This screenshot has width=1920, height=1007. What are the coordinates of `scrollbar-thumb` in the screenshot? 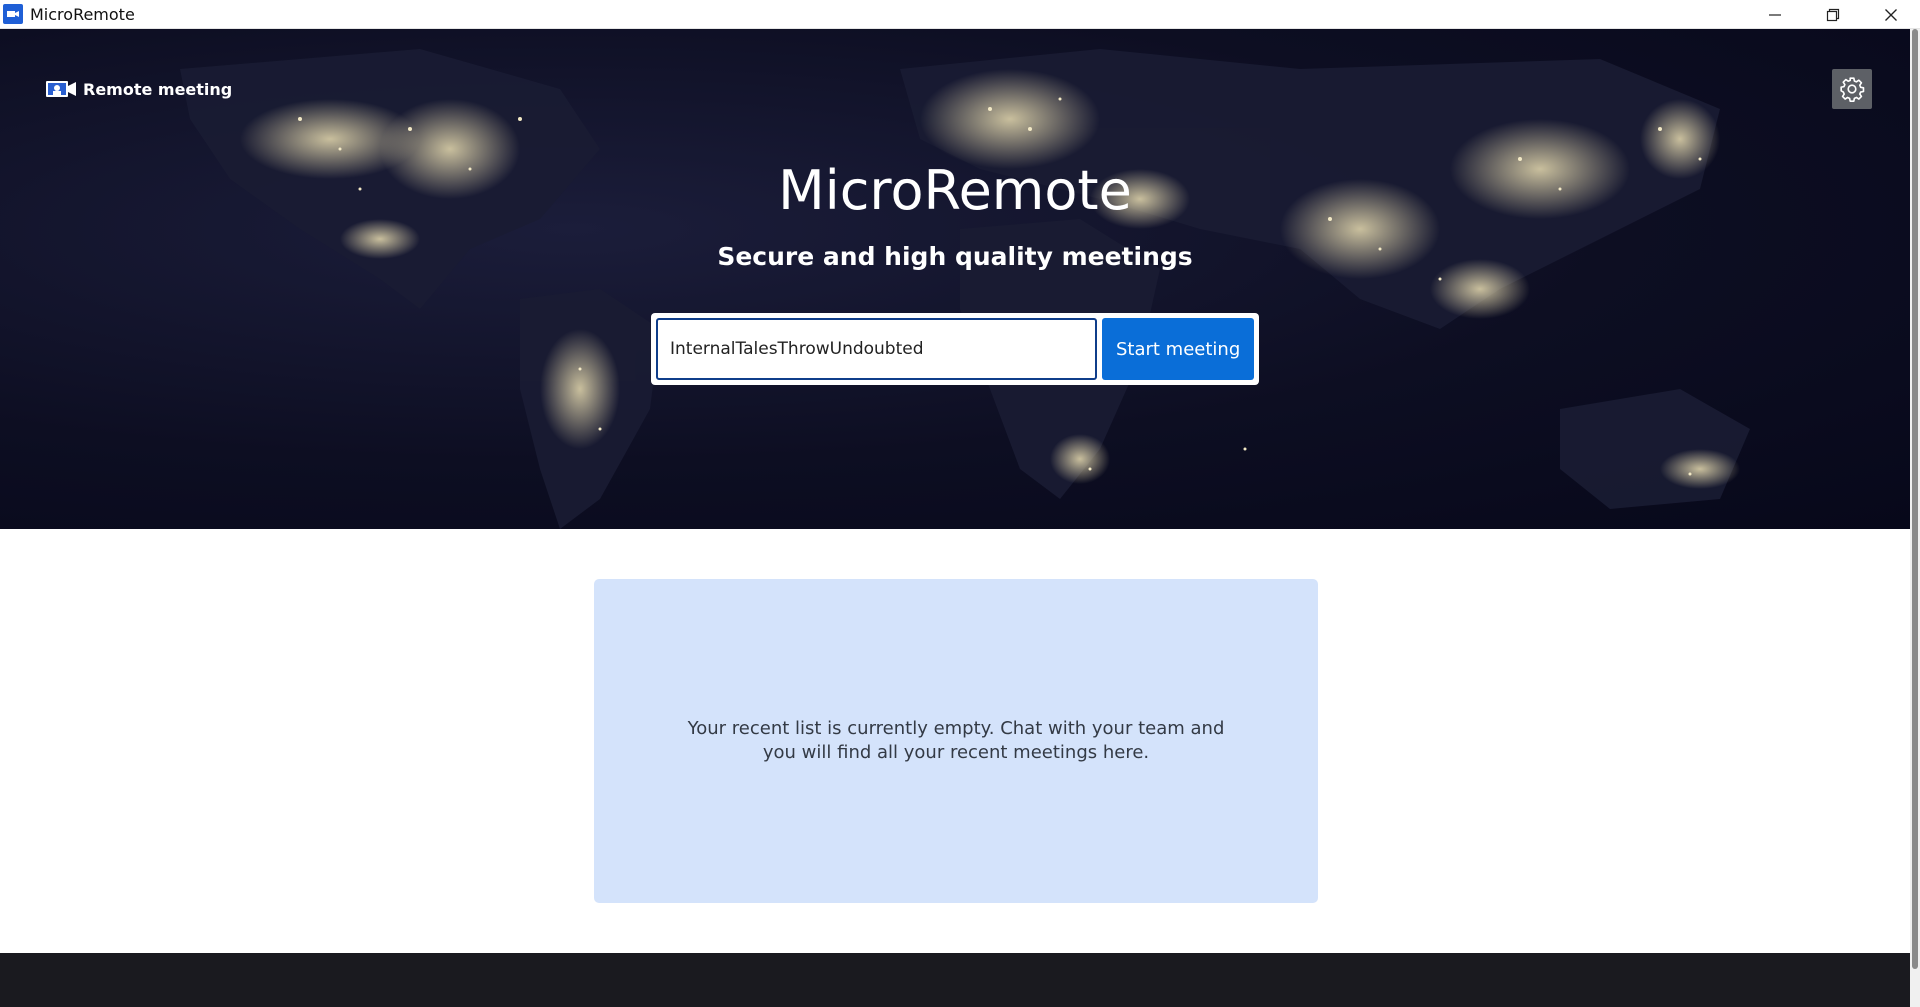 It's located at (1915, 499).